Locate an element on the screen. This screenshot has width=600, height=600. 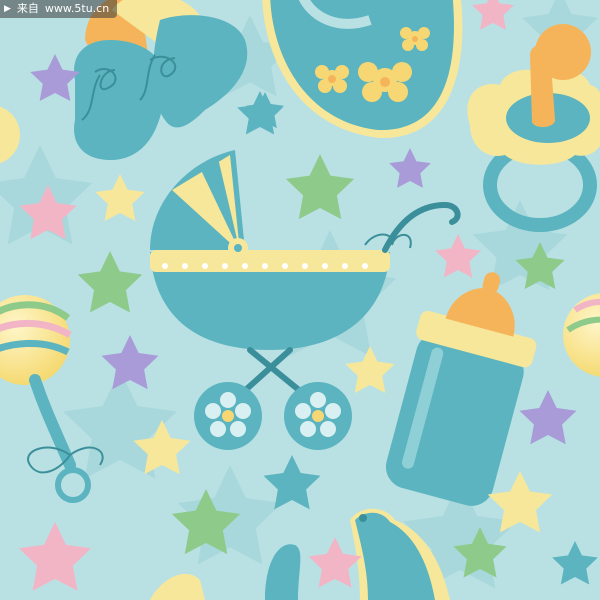
play-arrow-icon: ▶ is located at coordinates (7, 9).